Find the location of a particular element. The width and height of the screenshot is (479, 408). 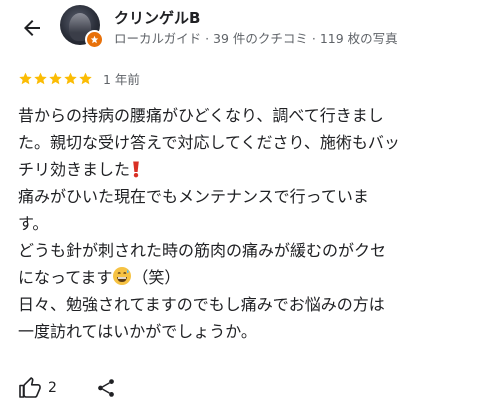

back-button is located at coordinates (32, 28).